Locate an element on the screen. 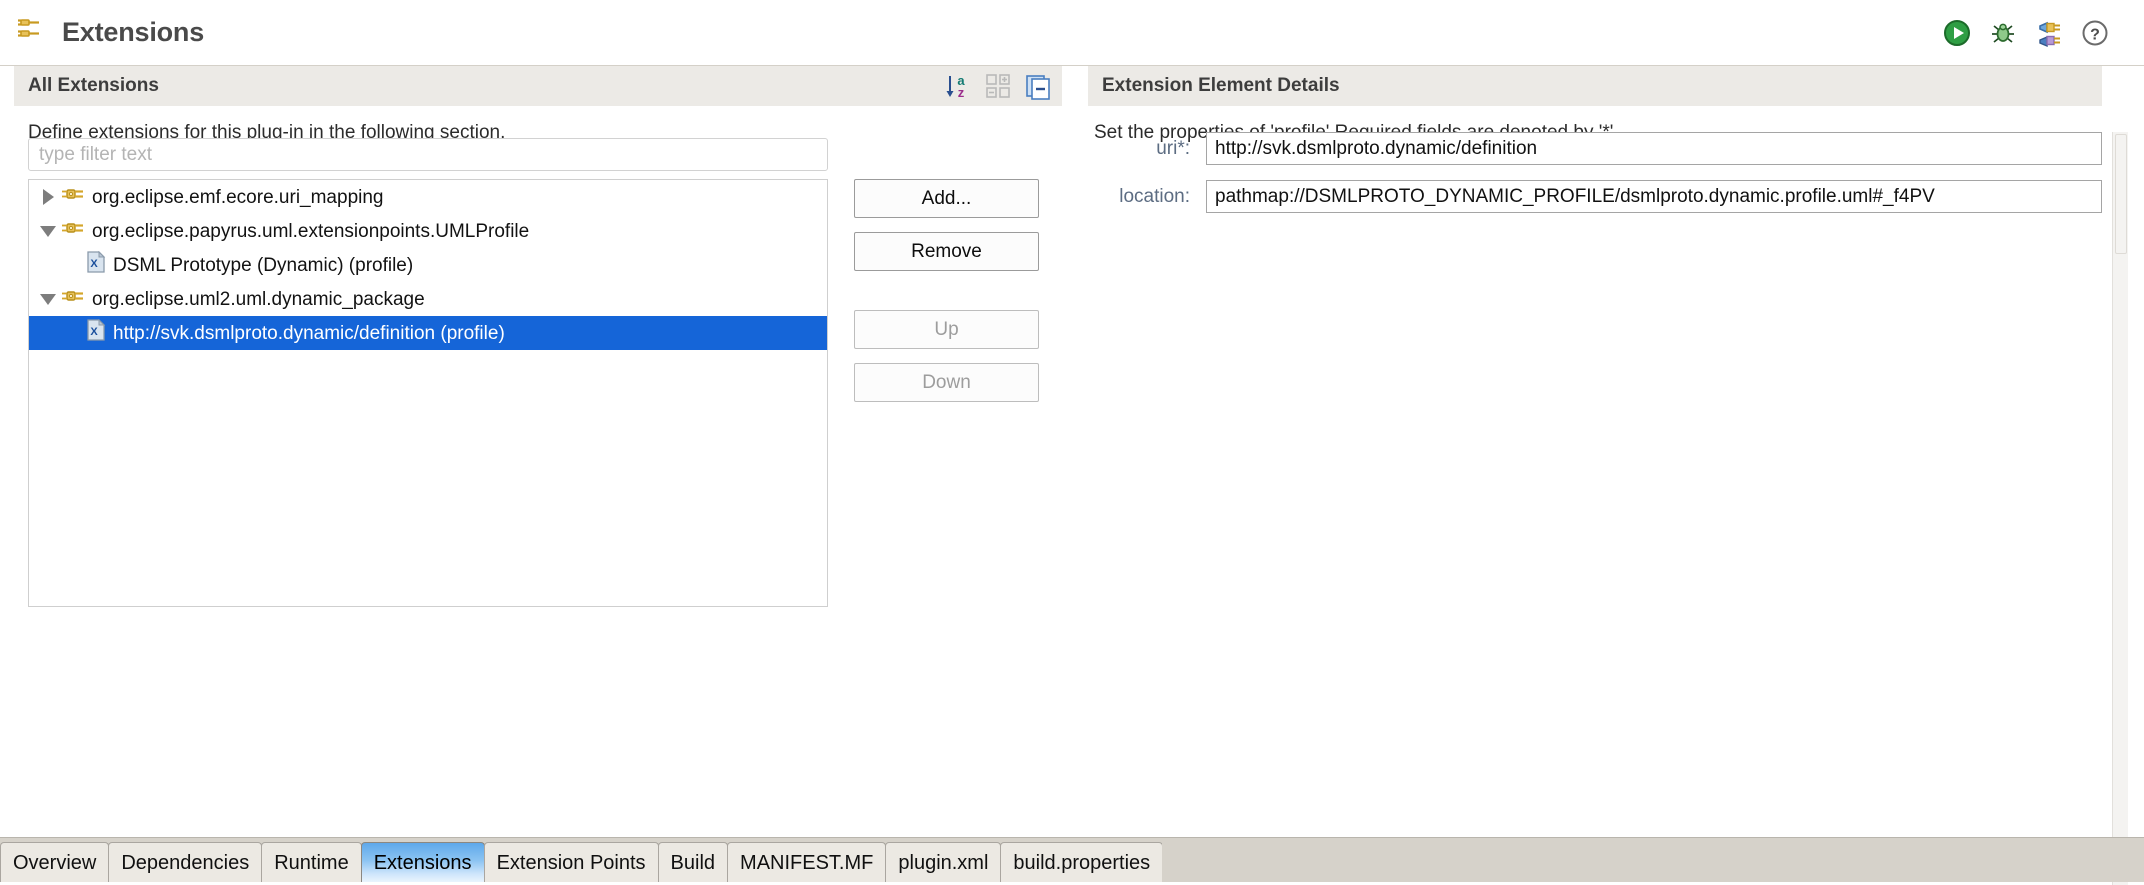 The image size is (2144, 885). tab-runtime: Runtime is located at coordinates (311, 862).